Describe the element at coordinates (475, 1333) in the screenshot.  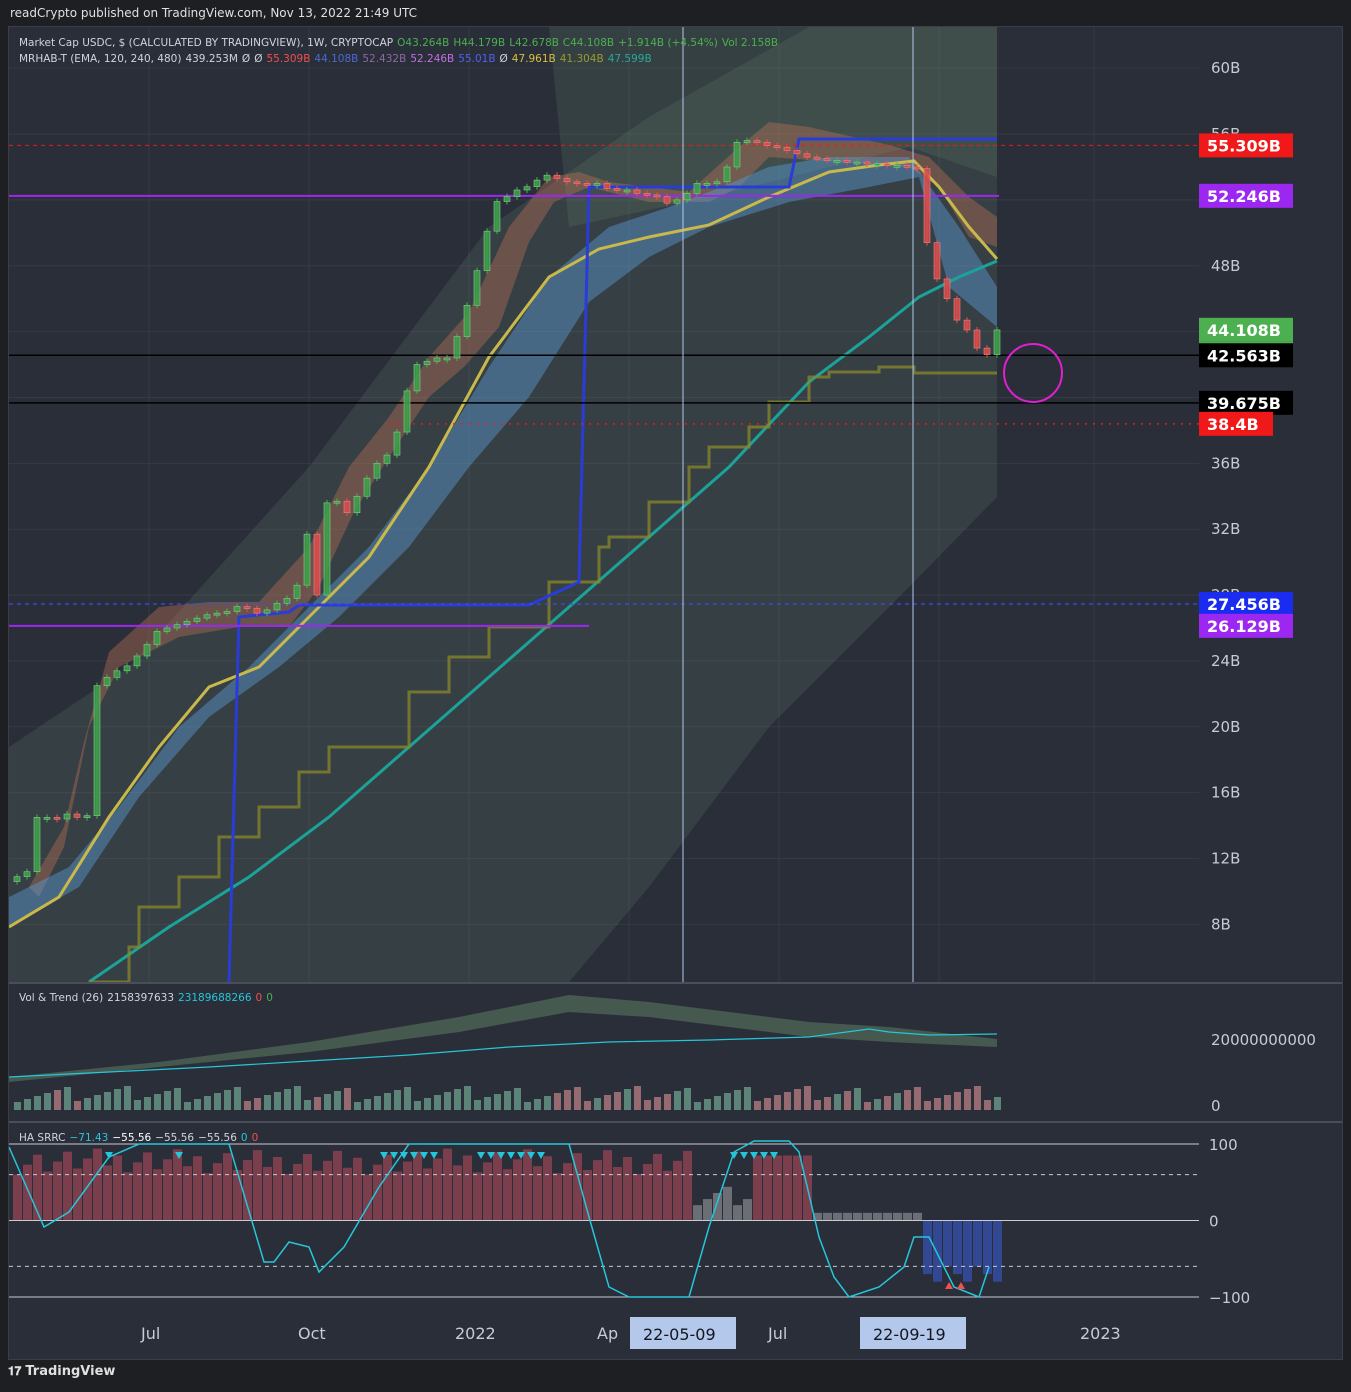
I see `time-tick-label: 2022` at that location.